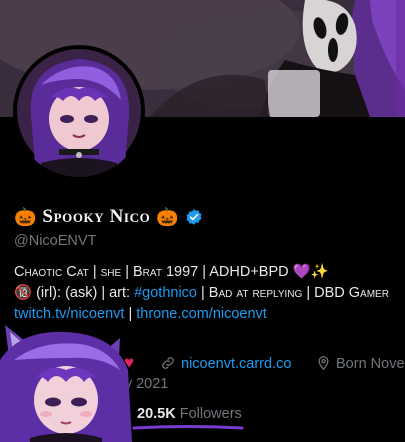  I want to click on followers-stat: 20.5K Followers, so click(189, 414).